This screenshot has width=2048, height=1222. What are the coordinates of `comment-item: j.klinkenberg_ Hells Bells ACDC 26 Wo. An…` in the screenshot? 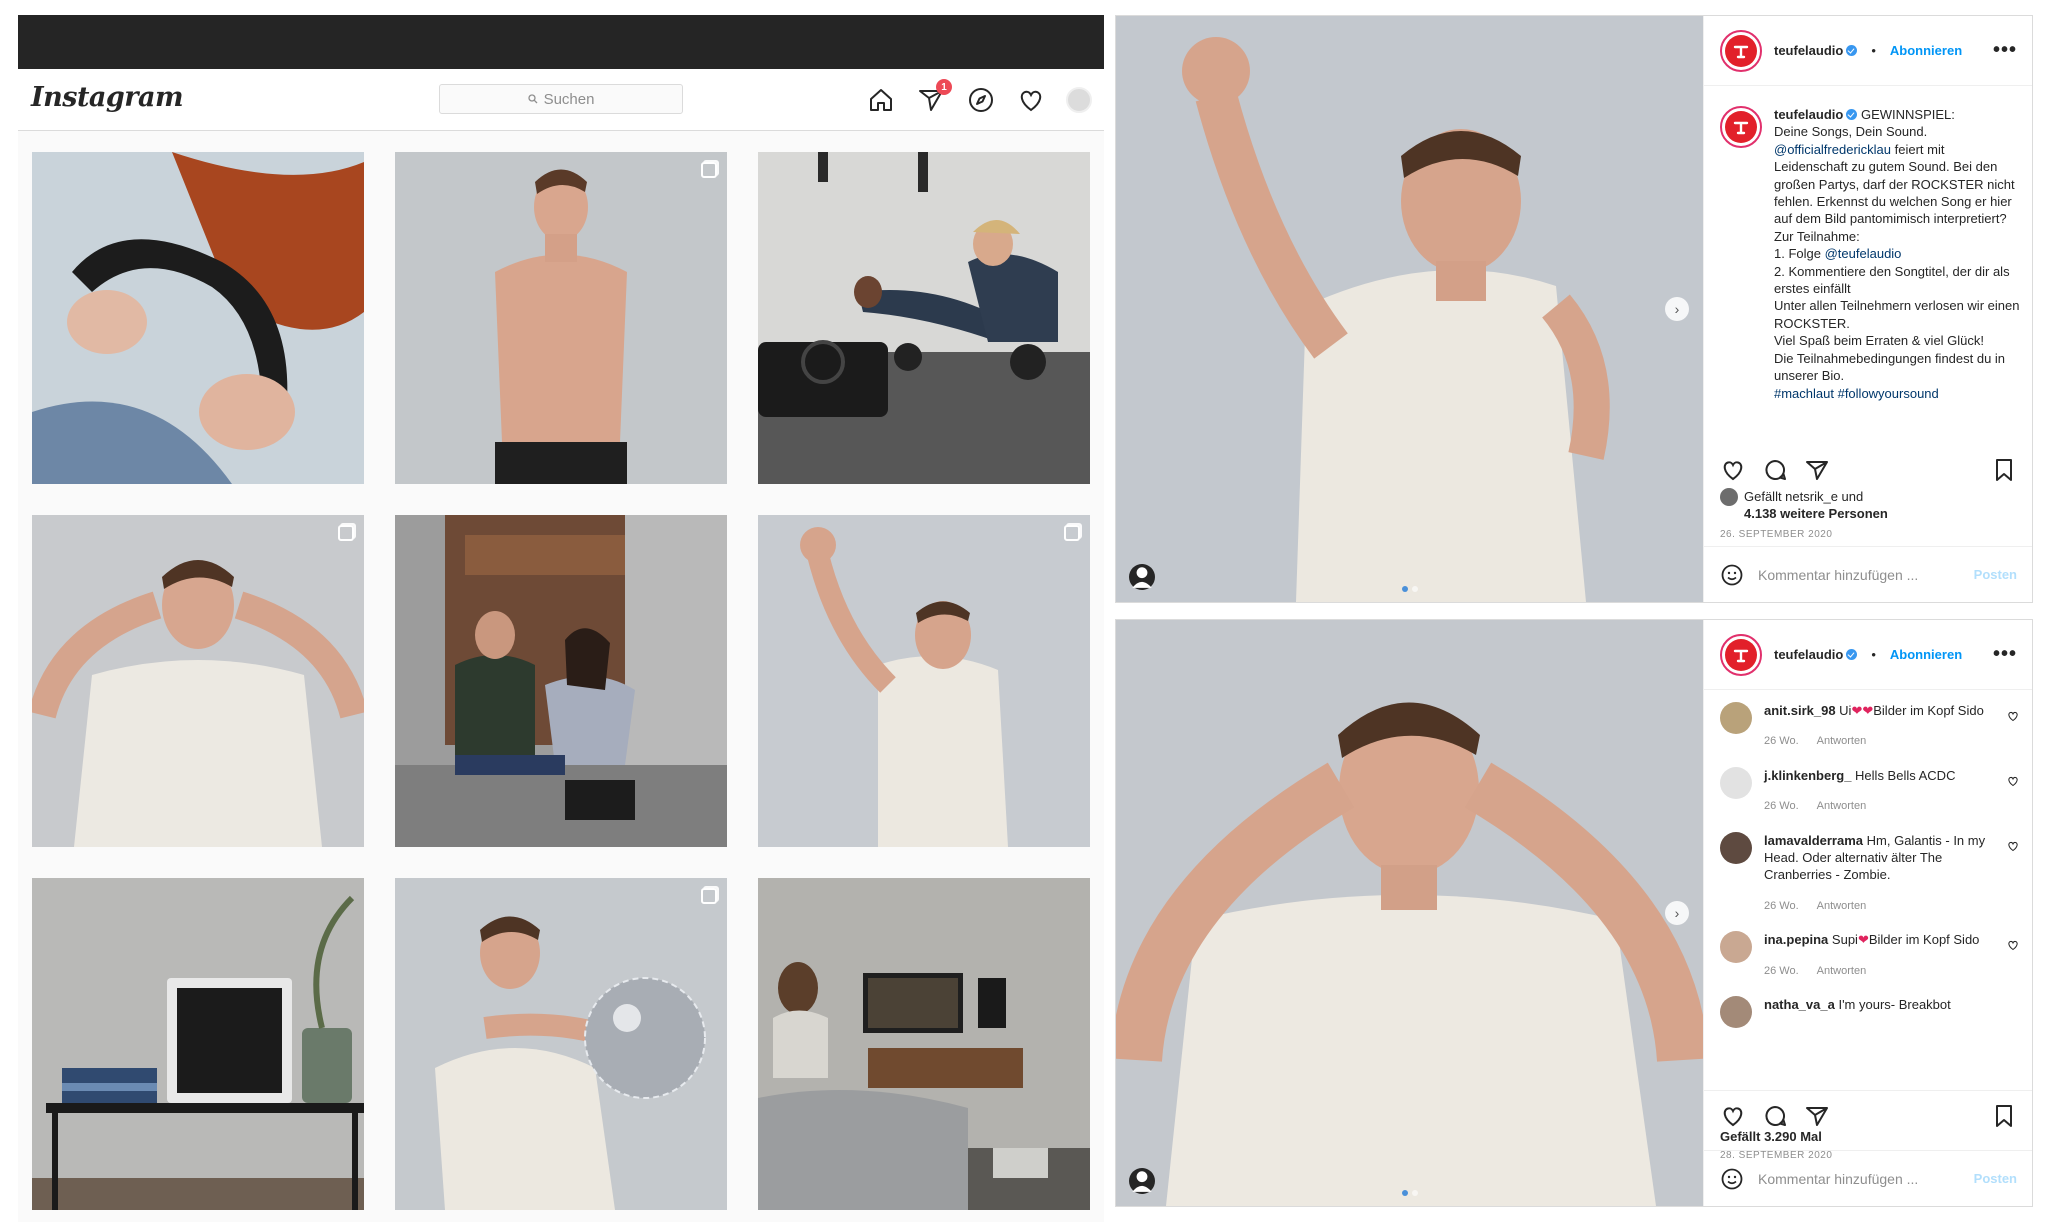 It's located at (1870, 791).